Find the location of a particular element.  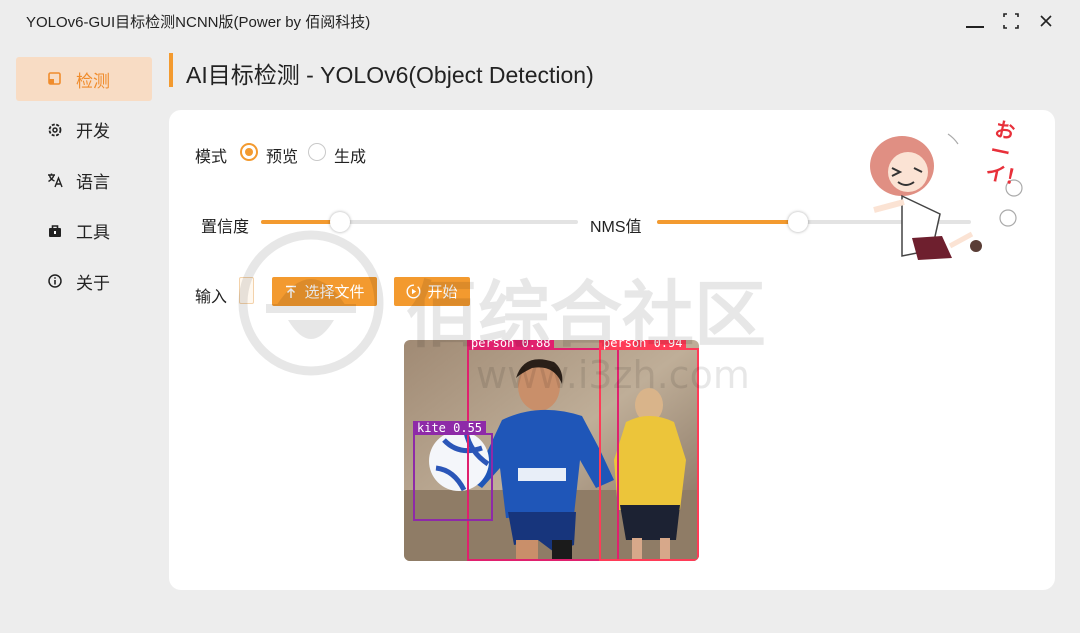

play-circle-icon is located at coordinates (413, 291).